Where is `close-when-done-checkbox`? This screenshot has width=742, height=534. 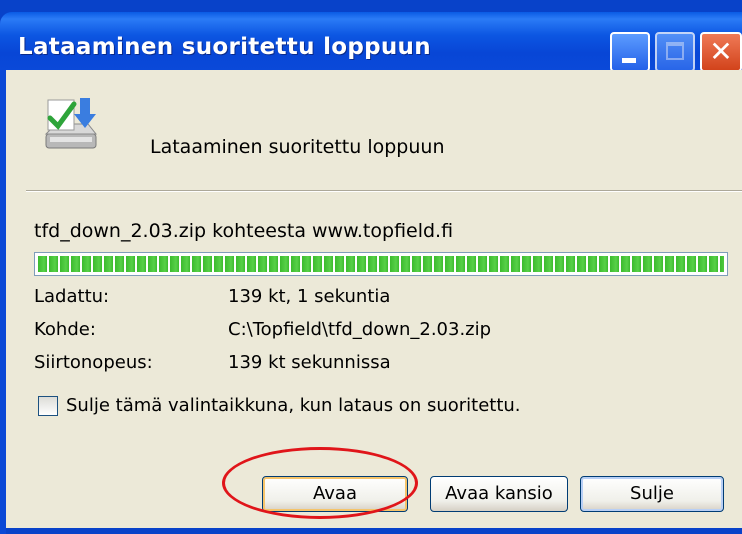
close-when-done-checkbox is located at coordinates (48, 406).